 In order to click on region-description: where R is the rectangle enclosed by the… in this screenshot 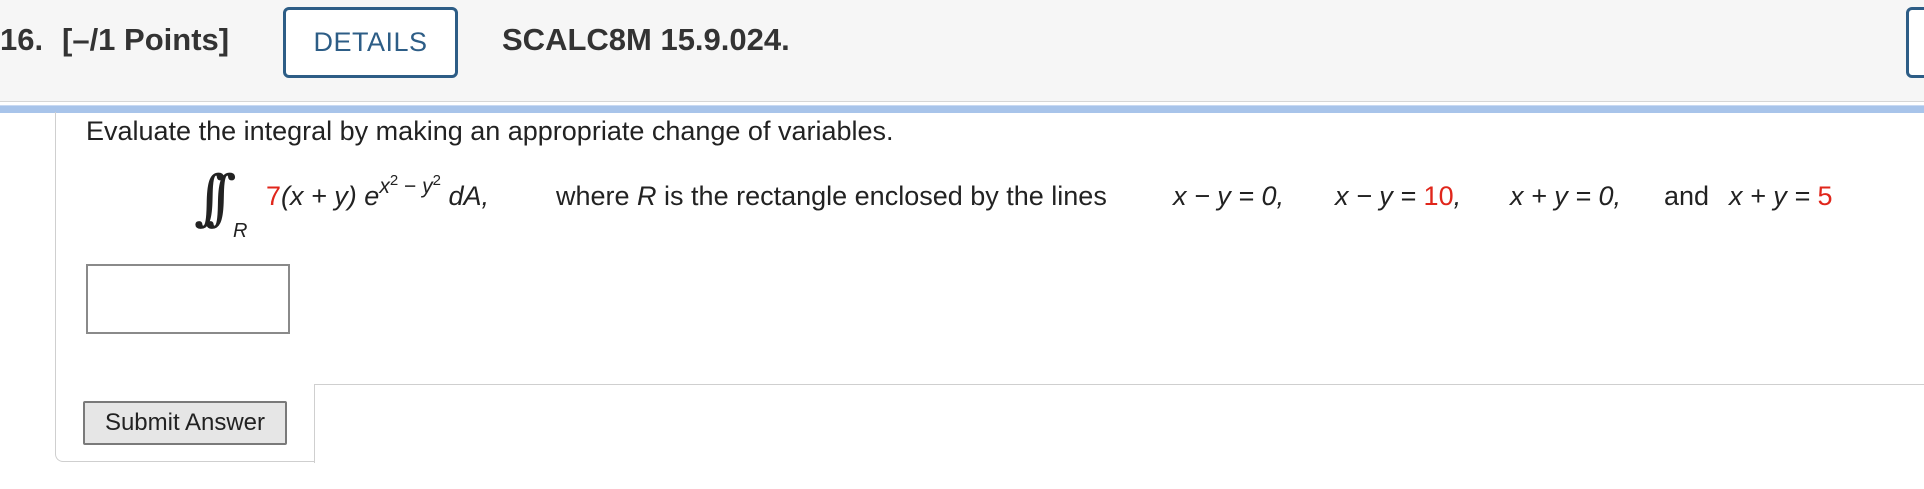, I will do `click(831, 196)`.